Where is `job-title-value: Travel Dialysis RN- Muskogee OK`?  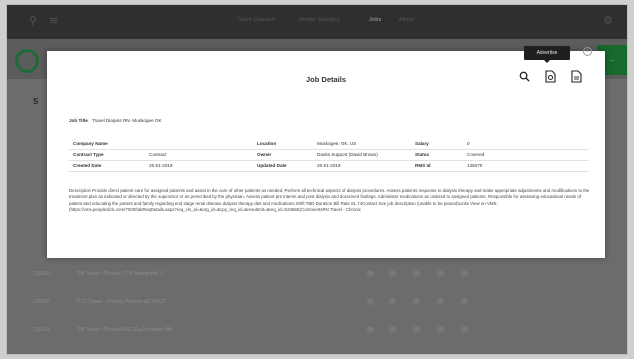
job-title-value: Travel Dialysis RN- Muskogee OK is located at coordinates (127, 120).